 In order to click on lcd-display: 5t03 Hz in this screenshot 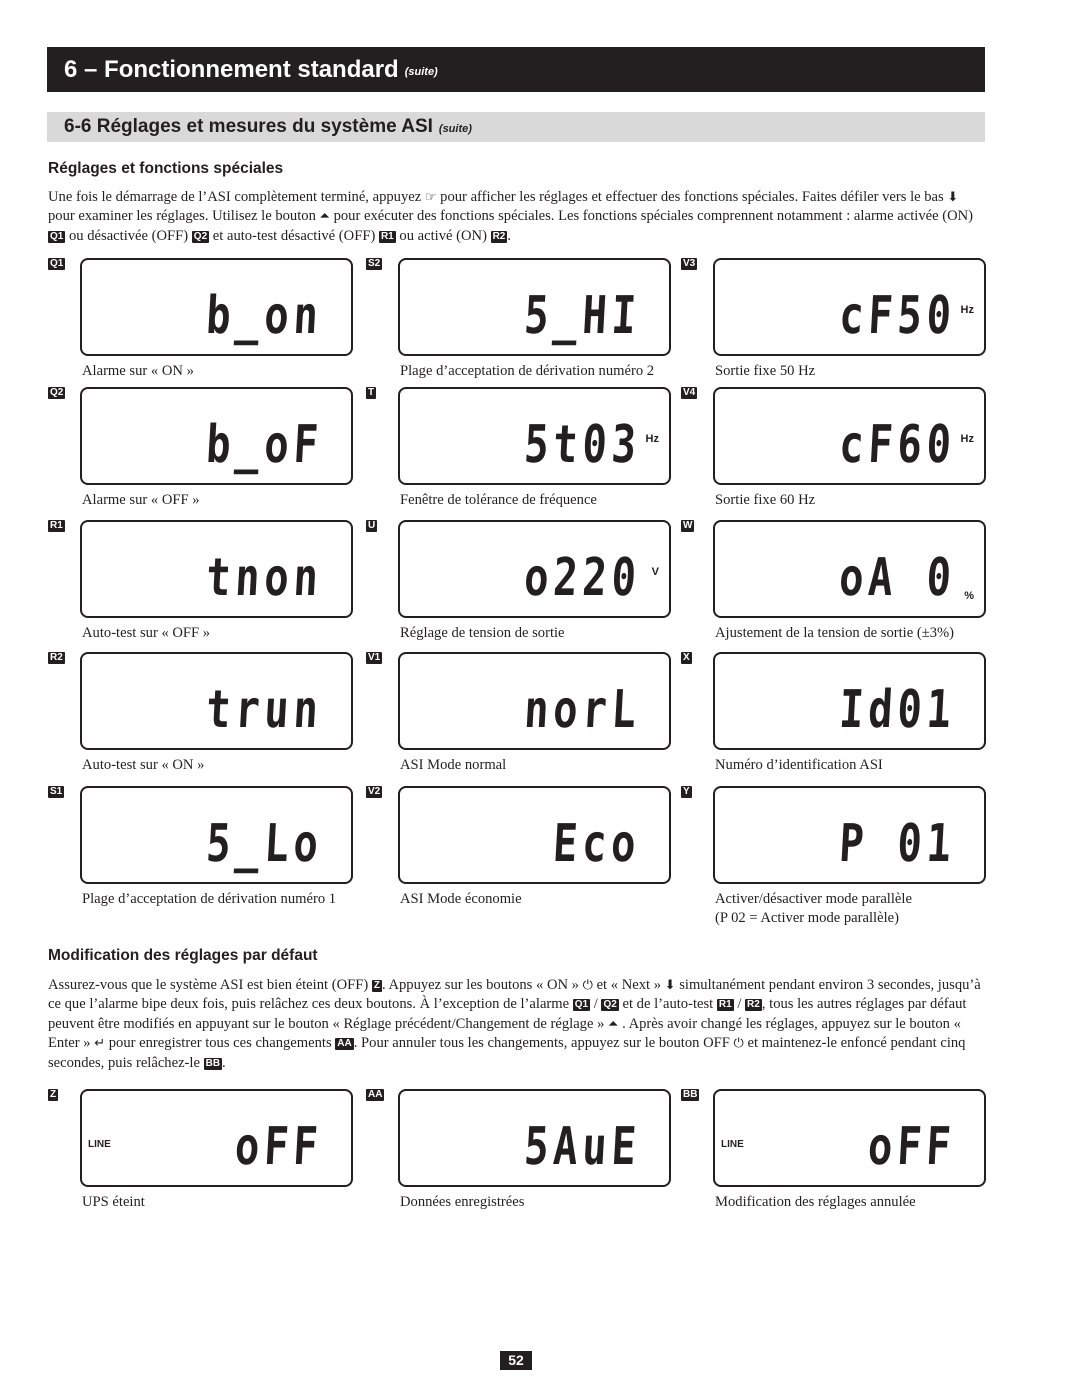, I will do `click(534, 436)`.